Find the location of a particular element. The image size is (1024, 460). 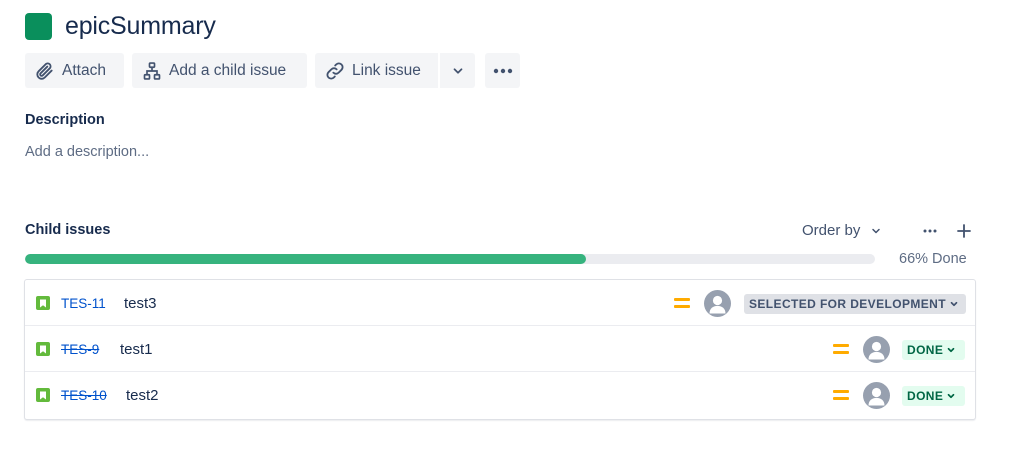

order-by-label: Order by is located at coordinates (831, 230).